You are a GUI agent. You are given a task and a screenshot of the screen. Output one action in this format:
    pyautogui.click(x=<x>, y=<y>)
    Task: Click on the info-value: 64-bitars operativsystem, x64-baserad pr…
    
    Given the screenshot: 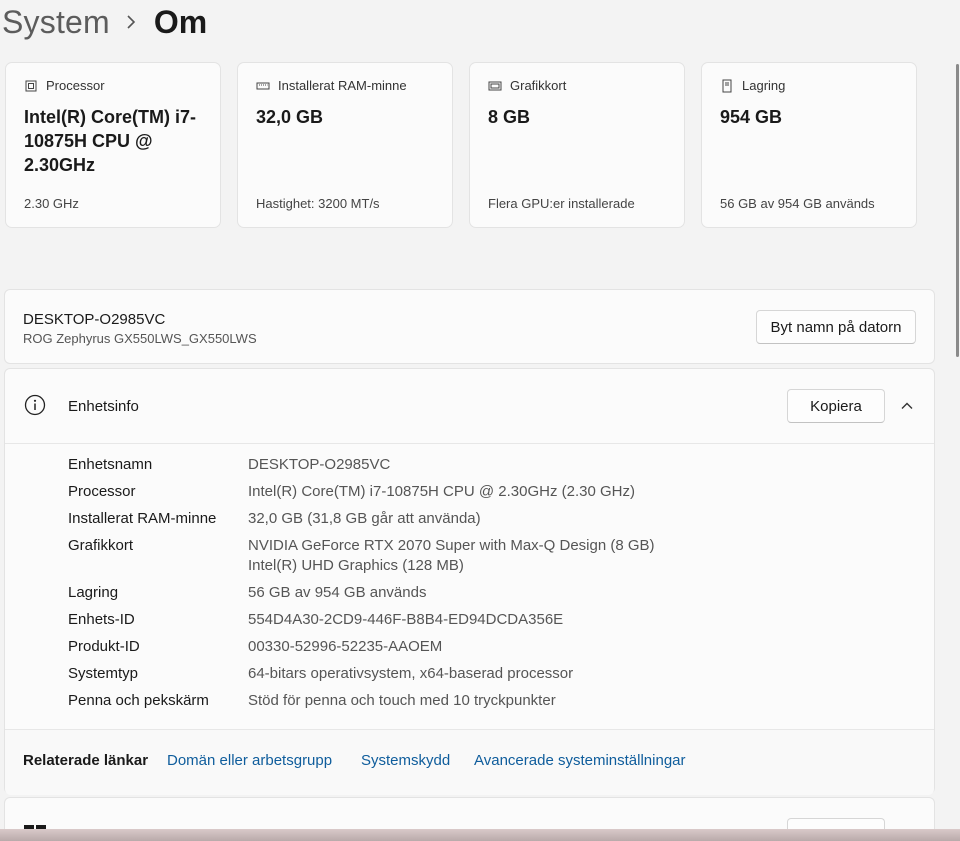 What is the action you would take?
    pyautogui.click(x=411, y=673)
    